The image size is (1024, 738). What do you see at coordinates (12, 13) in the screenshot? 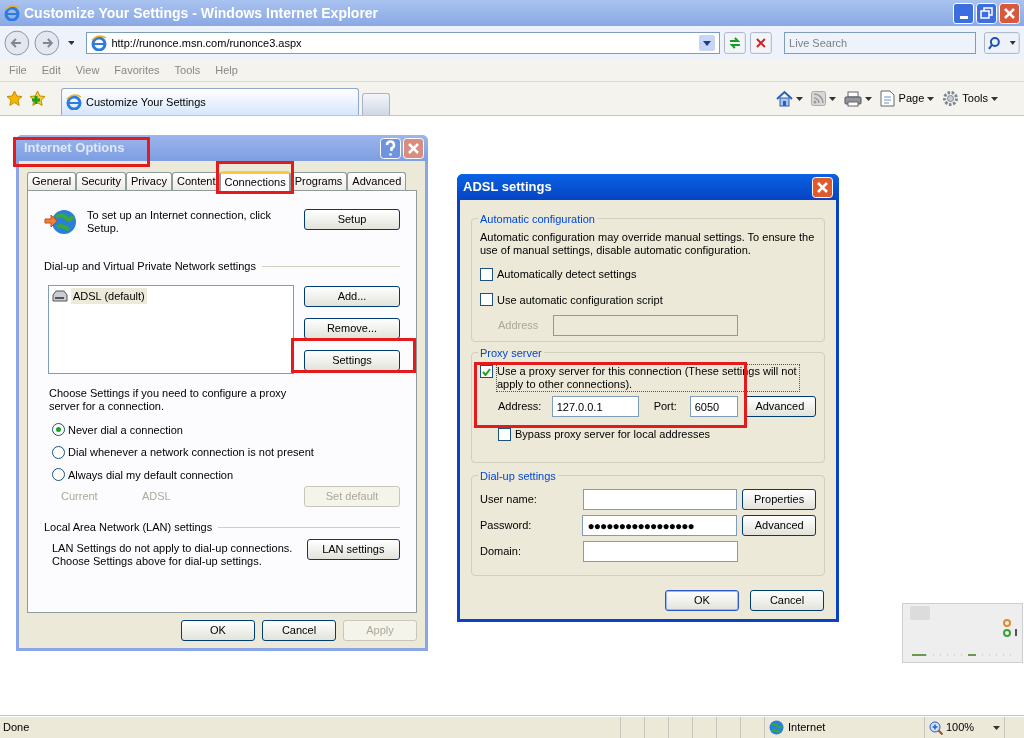
I see `browser-logo-icon` at bounding box center [12, 13].